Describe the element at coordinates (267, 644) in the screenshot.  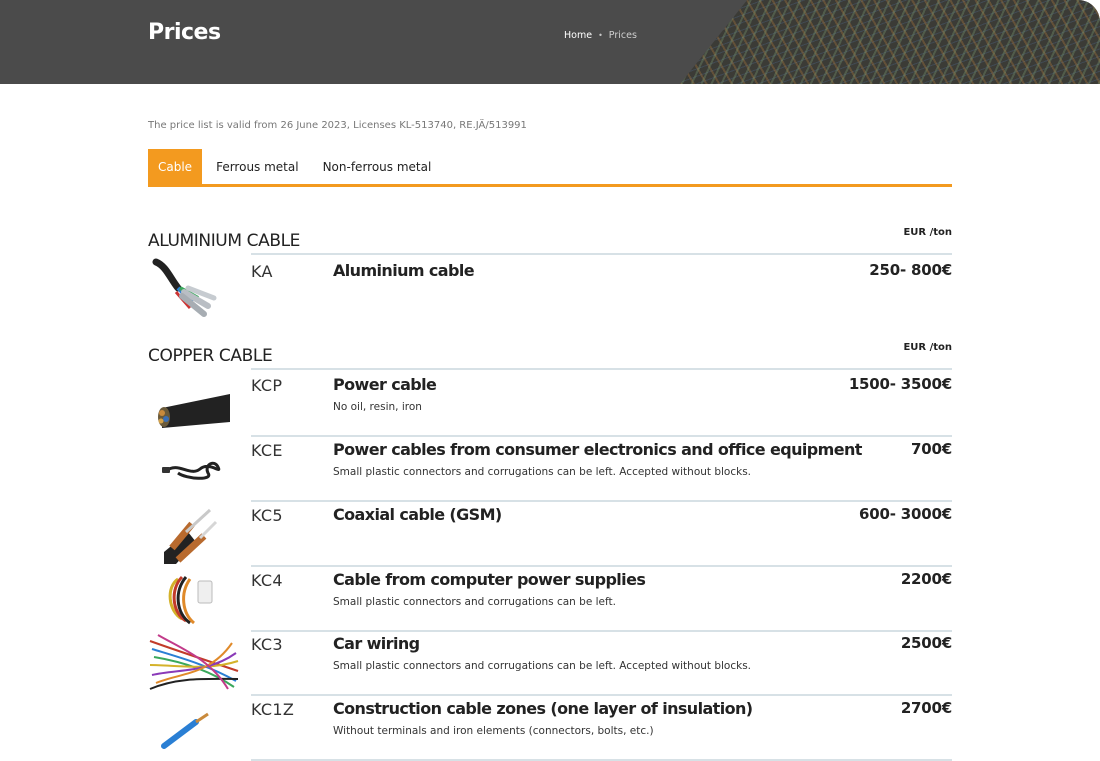
I see `item-code: KC3` at that location.